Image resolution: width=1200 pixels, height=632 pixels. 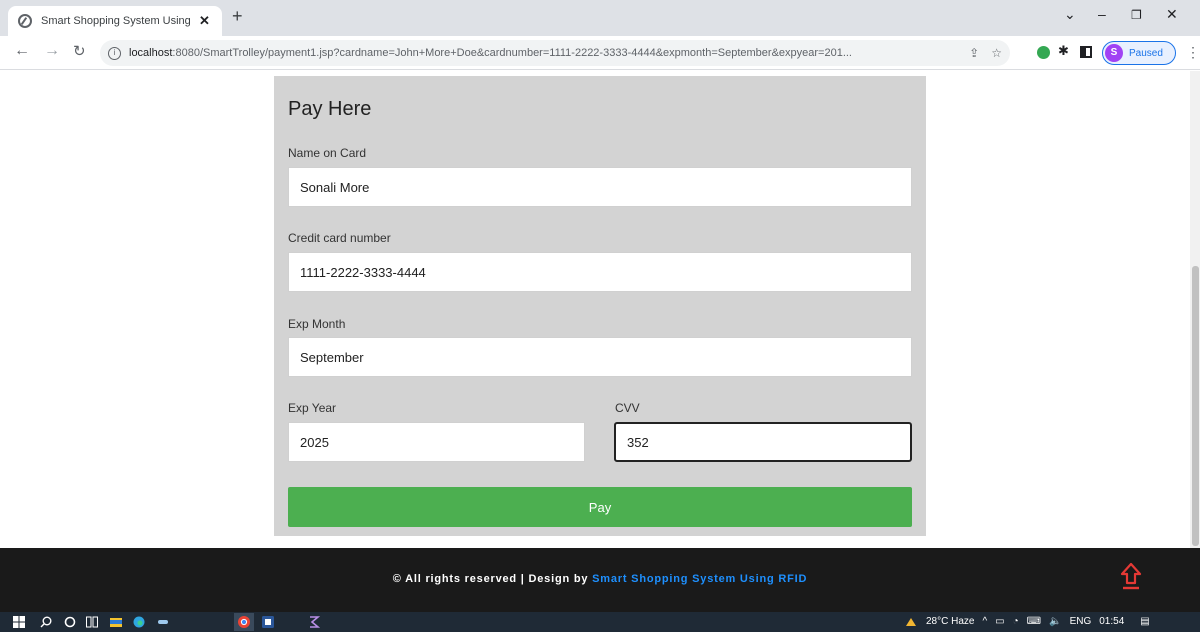 What do you see at coordinates (339, 238) in the screenshot?
I see `card-number-label: Credit card number` at bounding box center [339, 238].